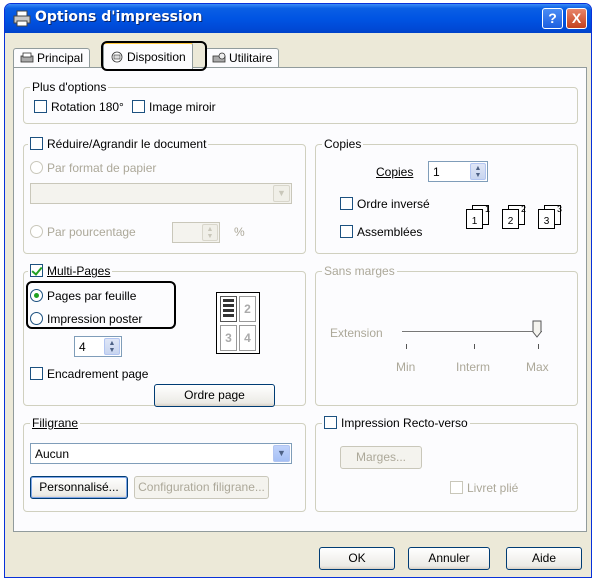 The height and width of the screenshot is (581, 596). I want to click on booklet-label: Livret plié, so click(493, 488).